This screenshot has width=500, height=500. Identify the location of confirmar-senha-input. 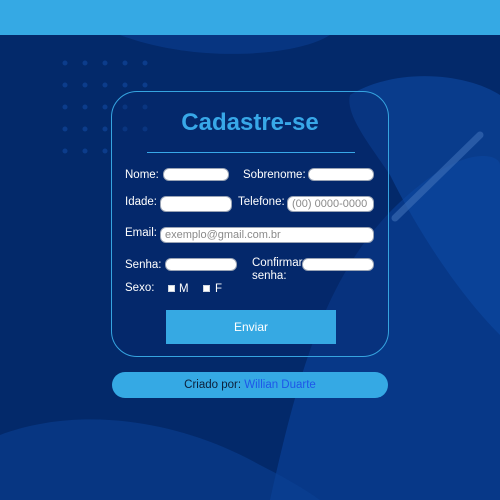
(338, 264).